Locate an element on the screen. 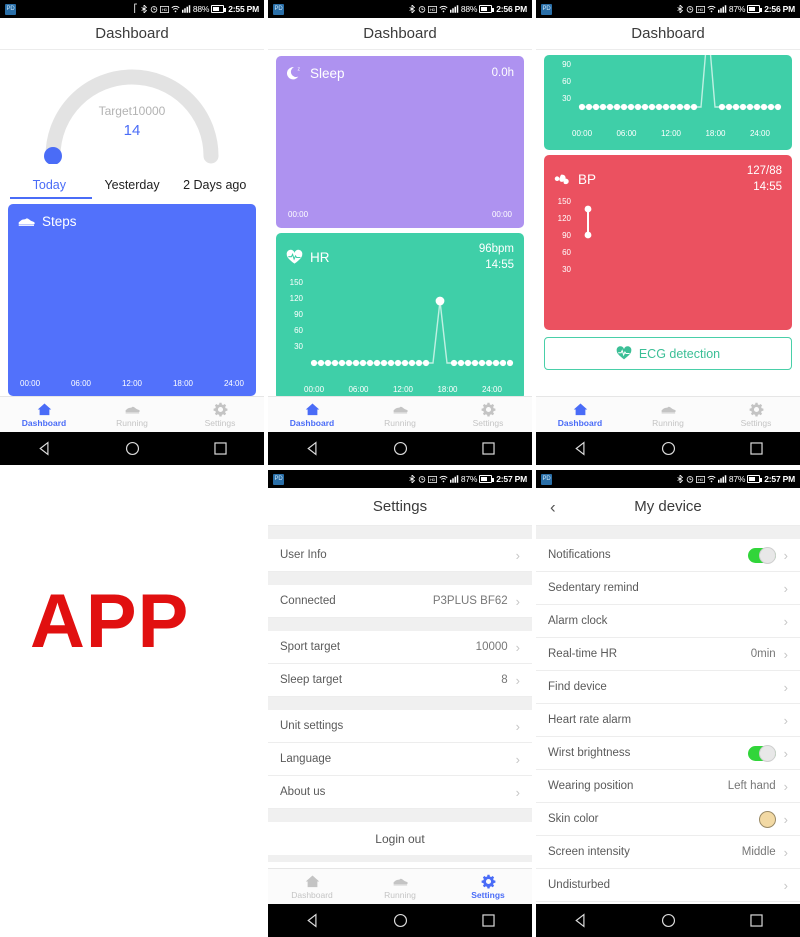 This screenshot has width=800, height=937. device-row-alarm-clock: Alarm clock › is located at coordinates (668, 621).